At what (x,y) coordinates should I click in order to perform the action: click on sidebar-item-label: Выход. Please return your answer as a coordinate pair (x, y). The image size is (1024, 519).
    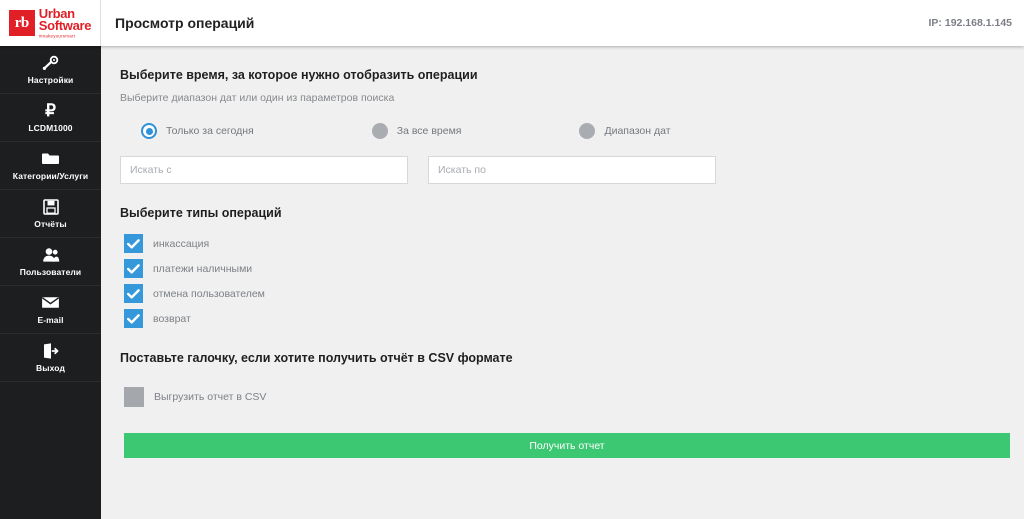
    Looking at the image, I should click on (50, 368).